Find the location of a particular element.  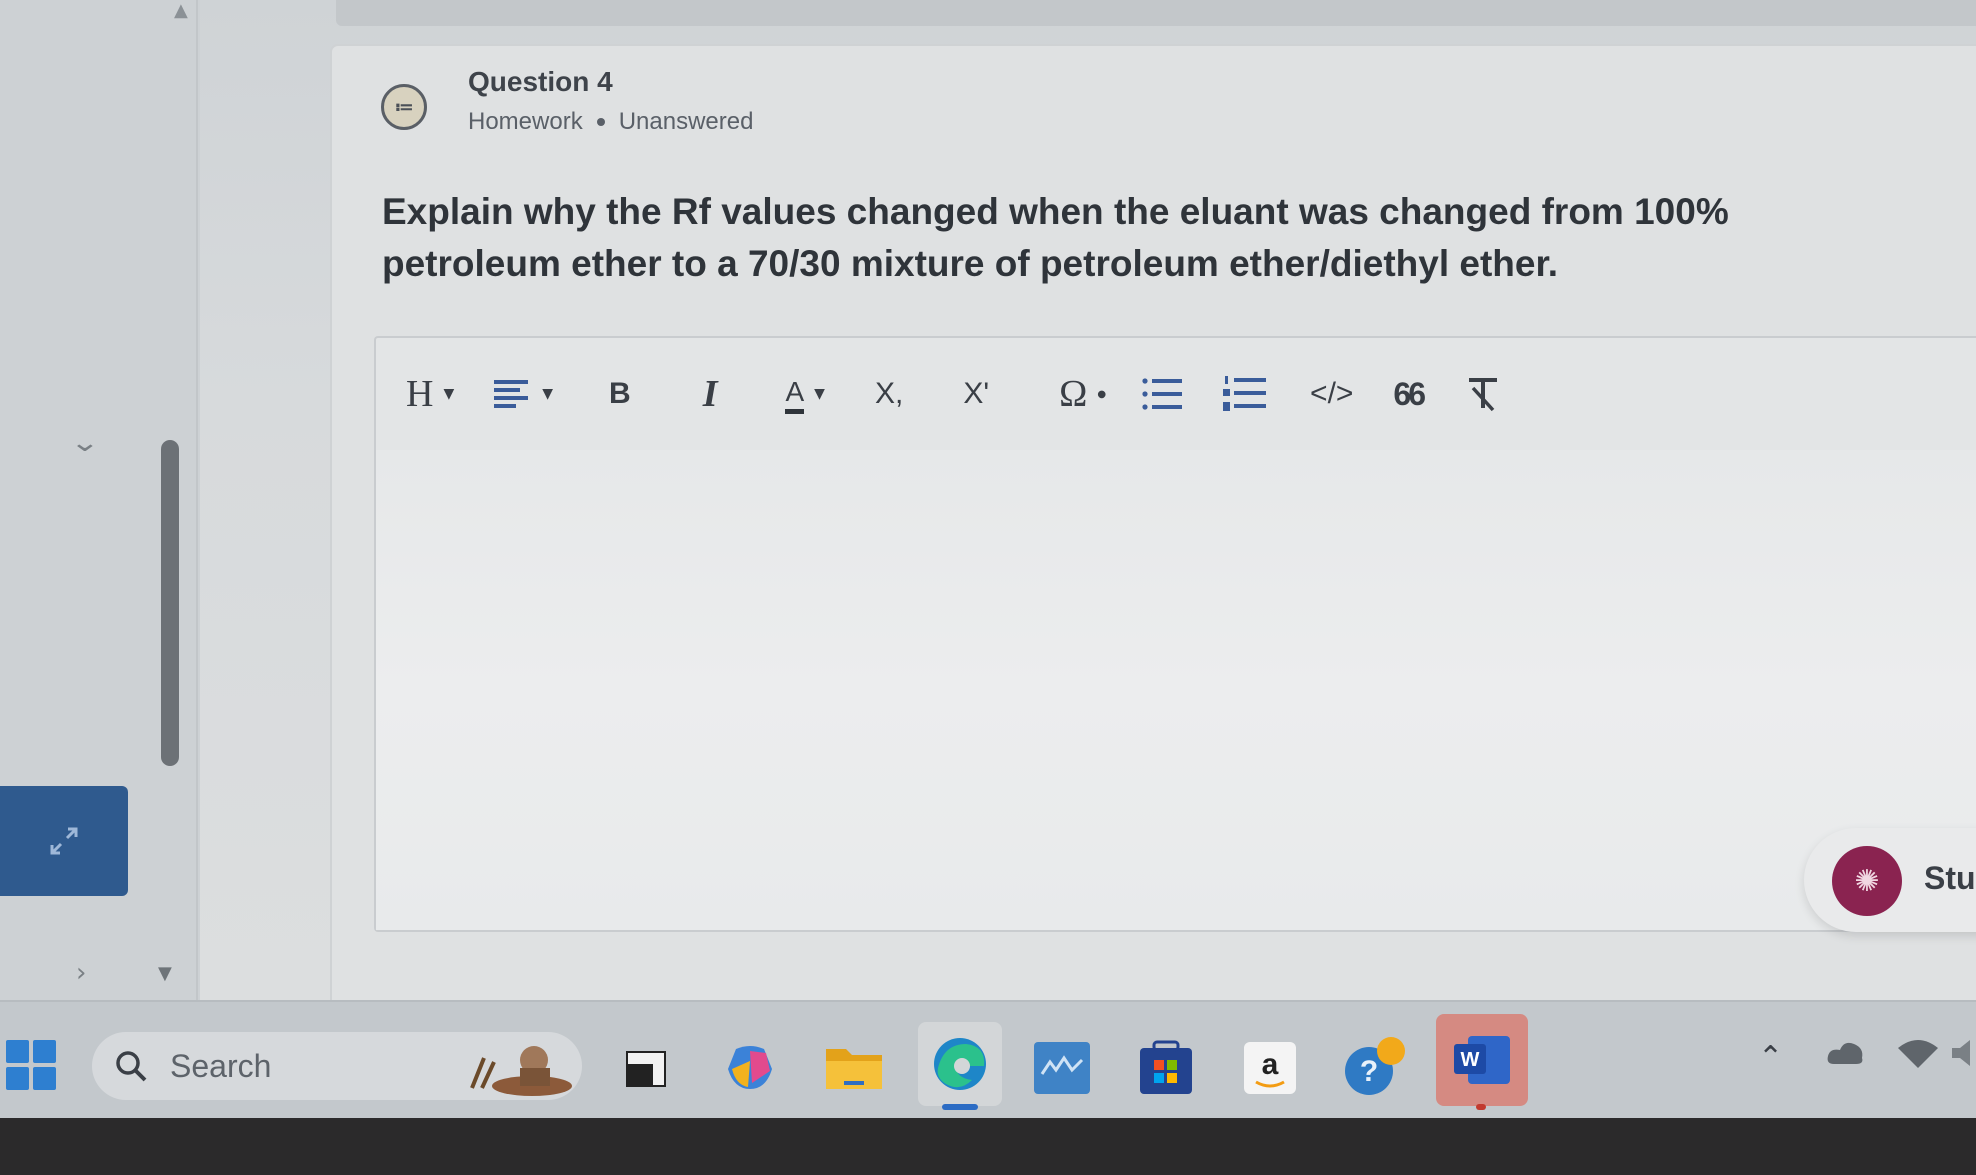

numbered-list-icon is located at coordinates (1245, 393).